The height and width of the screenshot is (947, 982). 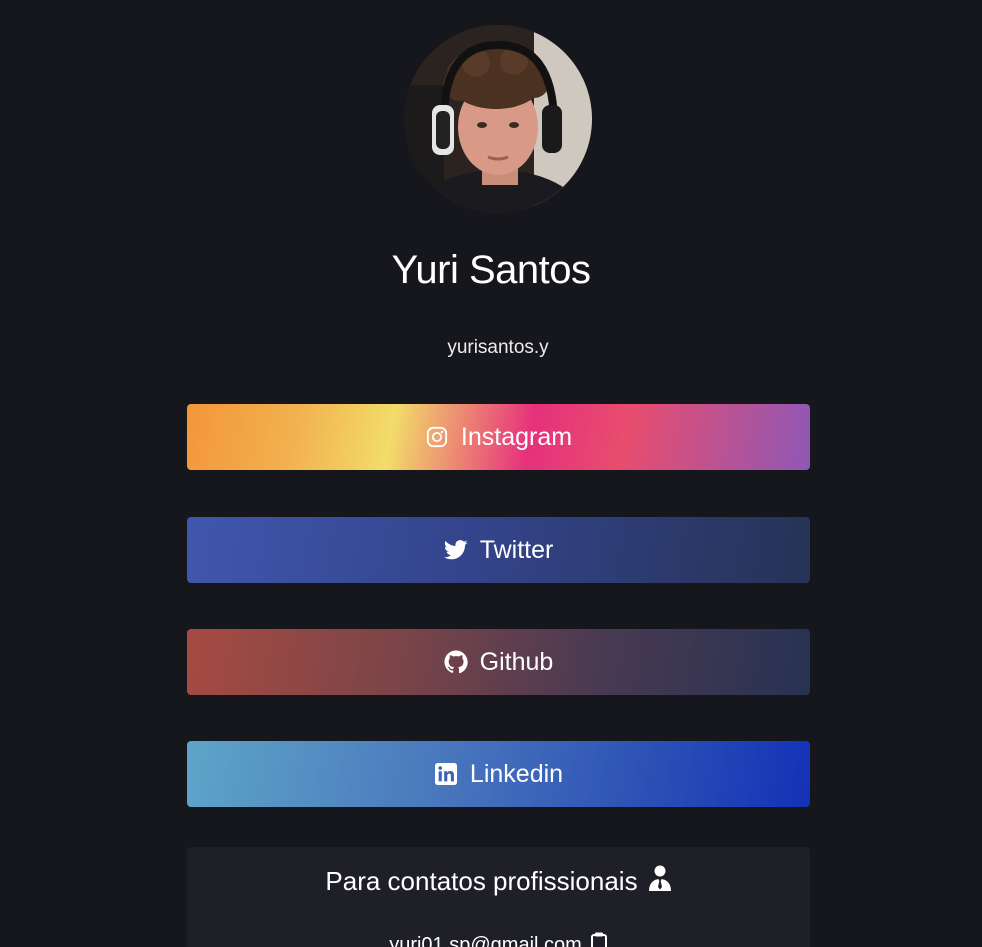 I want to click on github-icon, so click(x=456, y=662).